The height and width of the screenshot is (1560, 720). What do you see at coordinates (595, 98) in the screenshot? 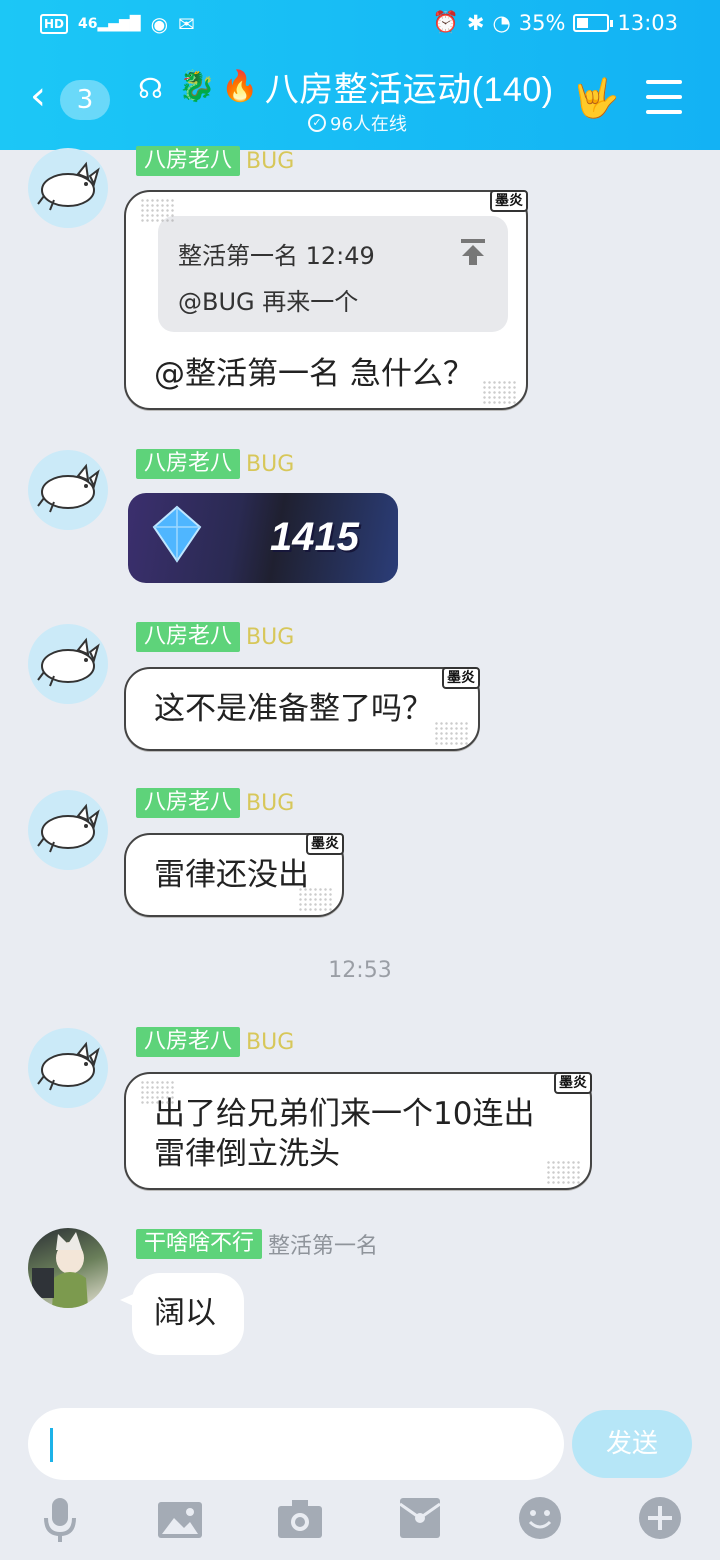
I see `hand-gesture-icon: 🤟` at bounding box center [595, 98].